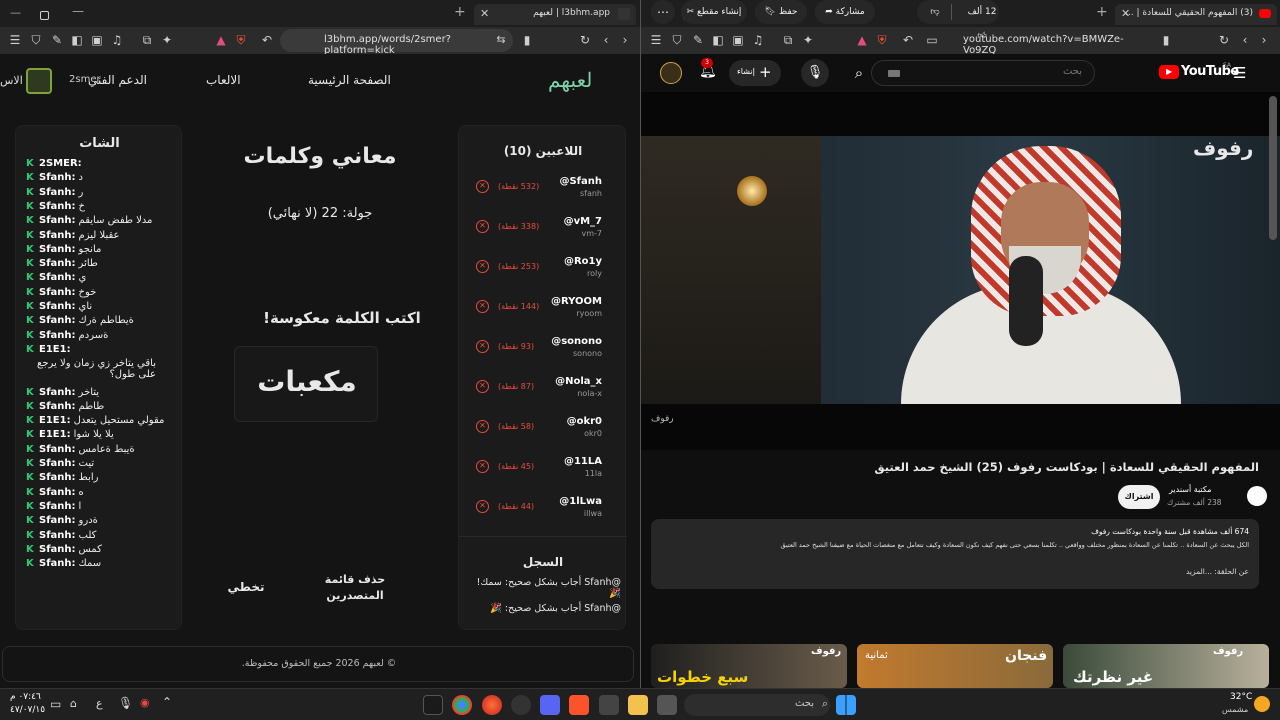 The image size is (1280, 720). What do you see at coordinates (1190, 489) in the screenshot?
I see `channel-name: مكتبة أسندير` at bounding box center [1190, 489].